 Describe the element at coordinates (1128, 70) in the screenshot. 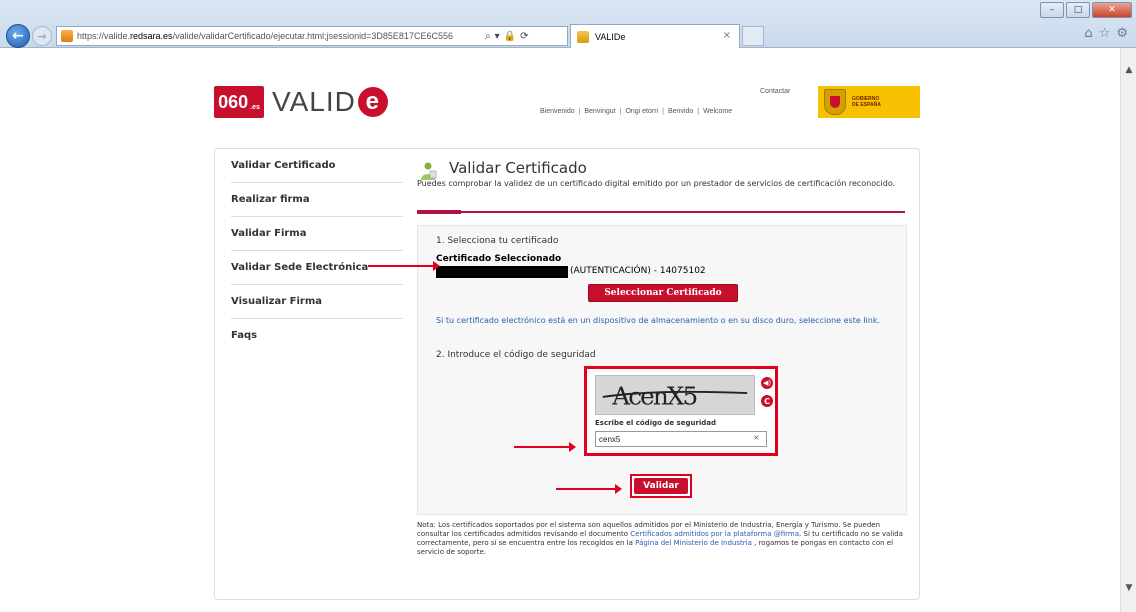

I see `scroll-up-icon: ▲` at that location.